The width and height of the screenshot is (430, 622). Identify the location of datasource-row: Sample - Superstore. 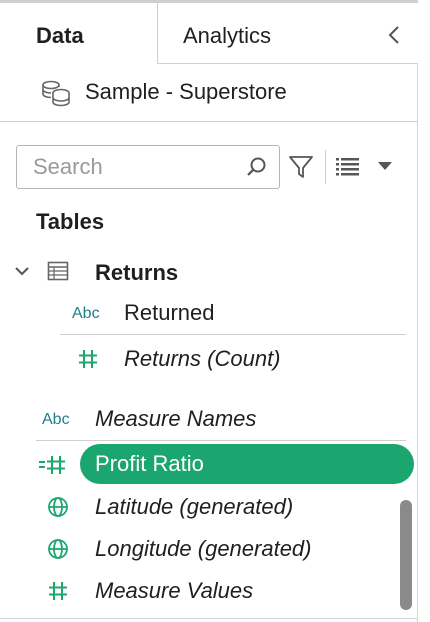
(209, 93).